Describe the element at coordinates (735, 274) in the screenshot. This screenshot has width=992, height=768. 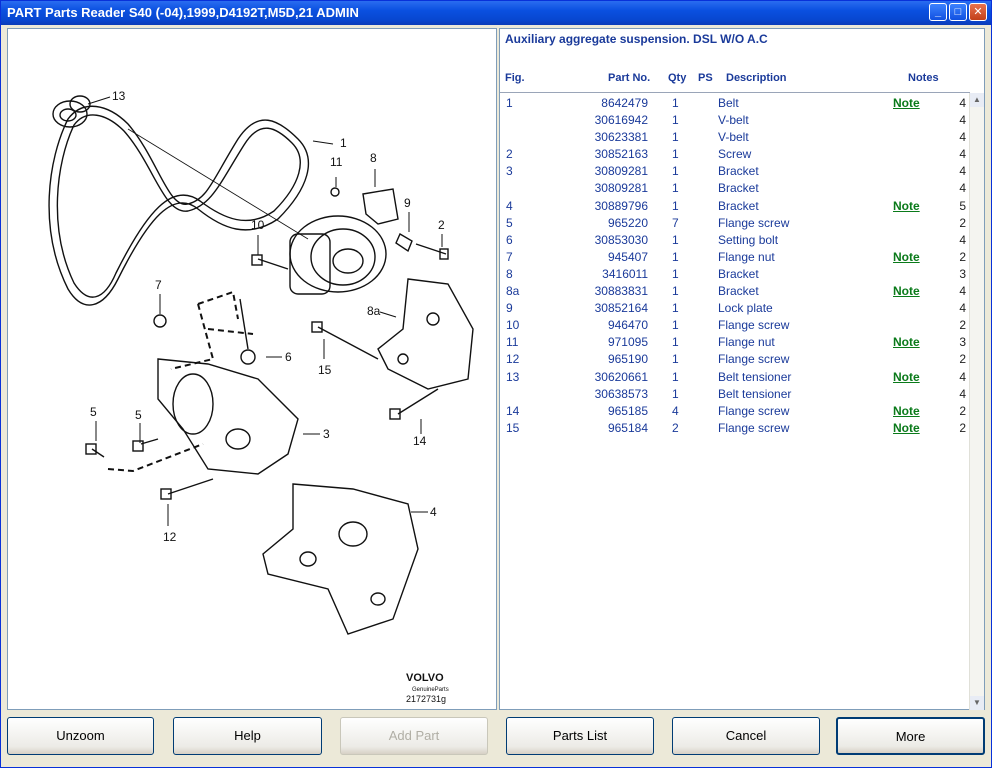
I see `table-row: 8 3416011 1 Bracket 3` at that location.